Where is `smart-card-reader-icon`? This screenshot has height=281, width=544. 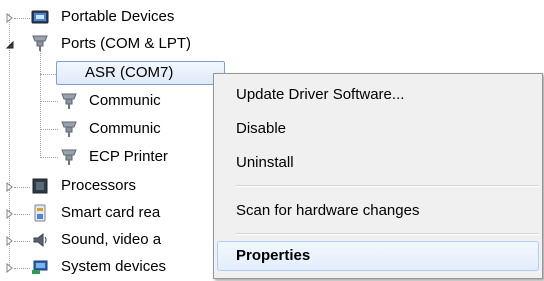 smart-card-reader-icon is located at coordinates (40, 213).